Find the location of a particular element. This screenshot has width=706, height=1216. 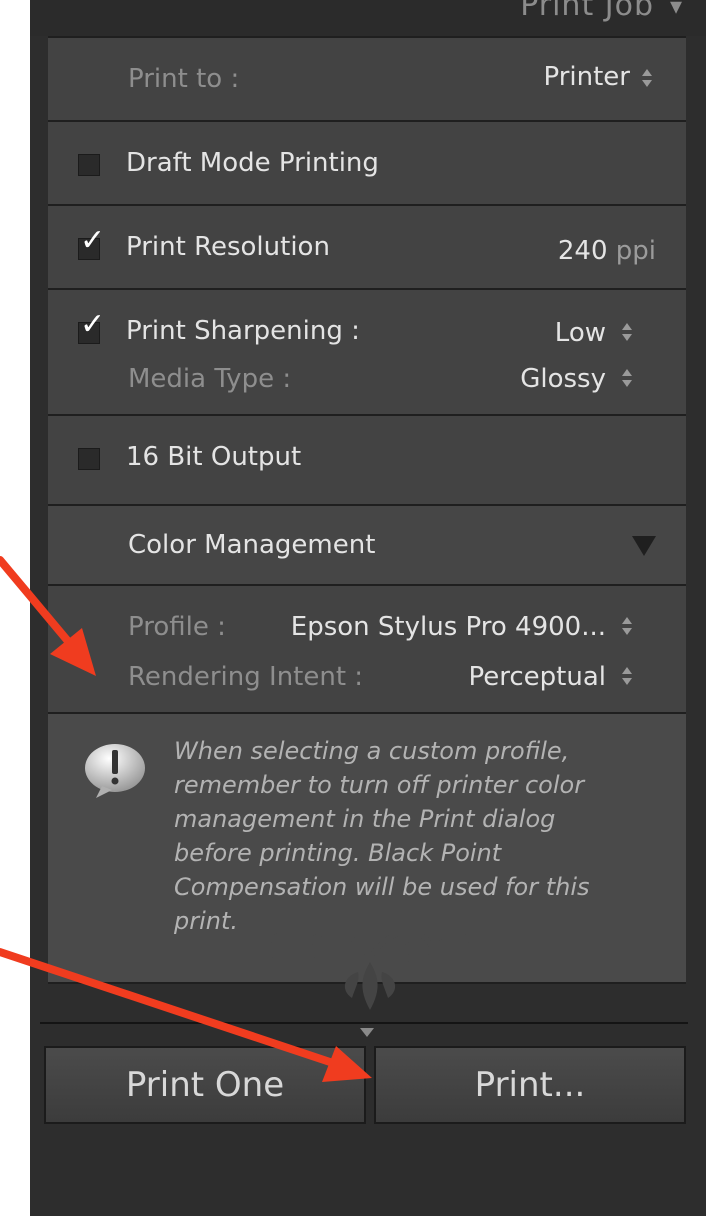

draft-mode-checkbox is located at coordinates (89, 165).